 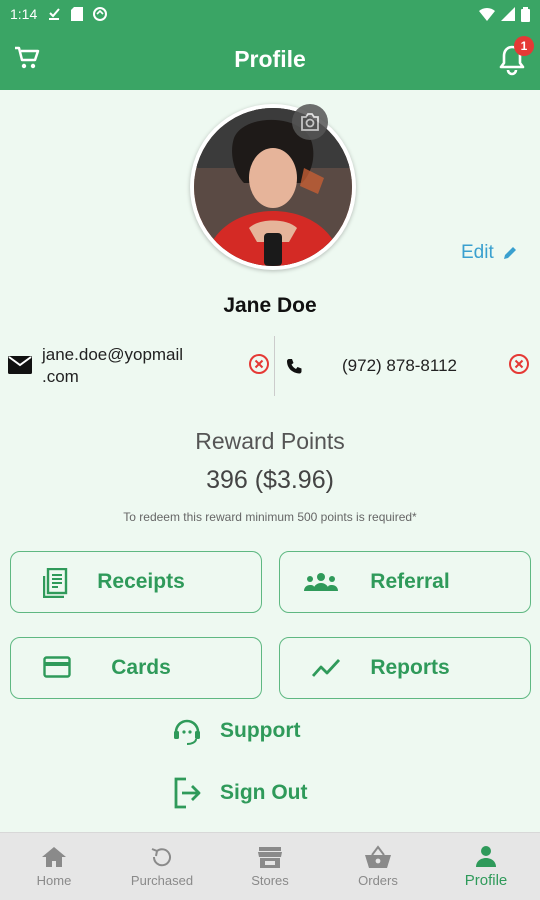 I want to click on nav-purchased-label: Purchased, so click(x=162, y=880).